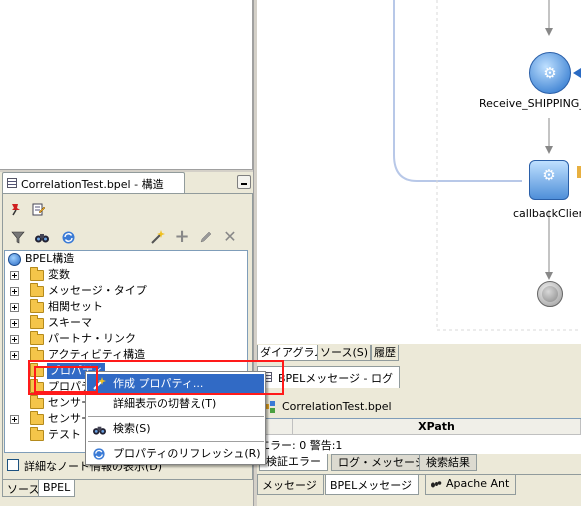 Image resolution: width=581 pixels, height=506 pixels. I want to click on wand-icon, so click(99, 384).